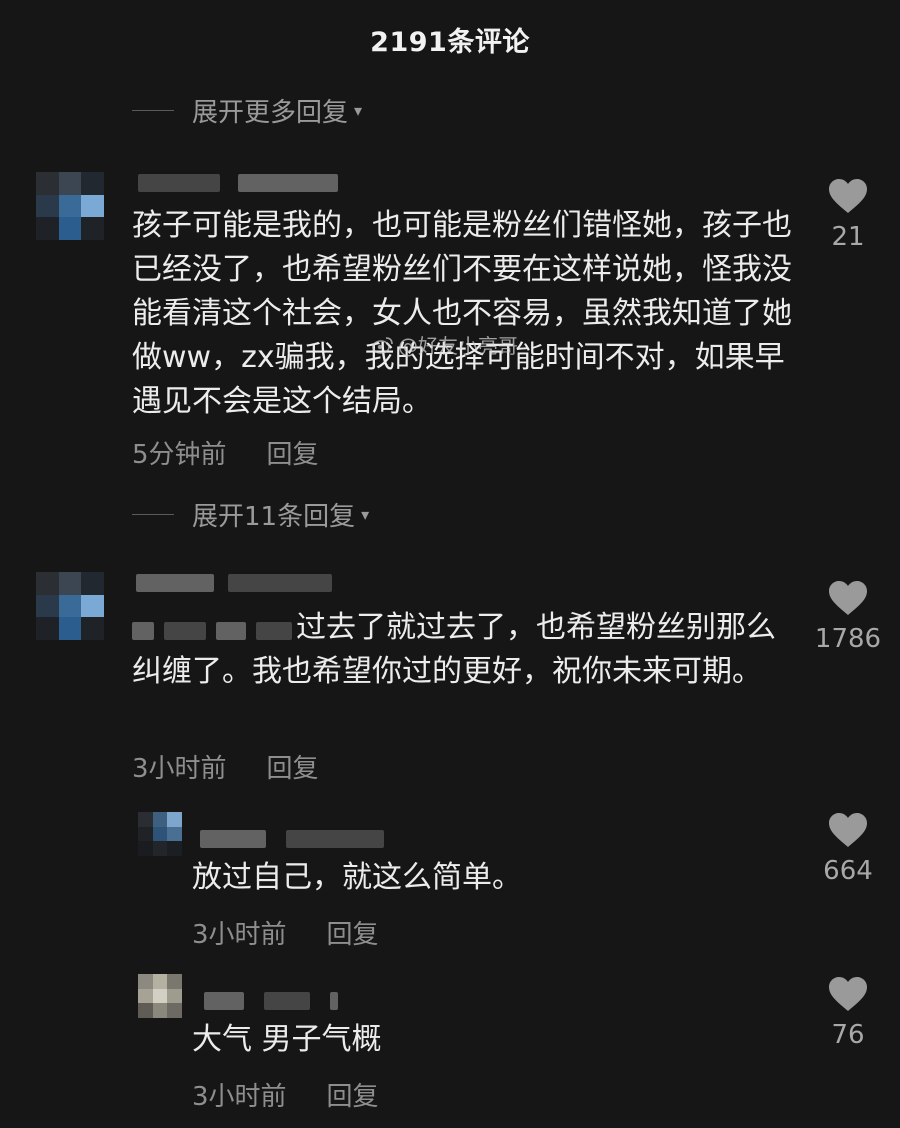  What do you see at coordinates (848, 1013) in the screenshot?
I see `like-button: 76` at bounding box center [848, 1013].